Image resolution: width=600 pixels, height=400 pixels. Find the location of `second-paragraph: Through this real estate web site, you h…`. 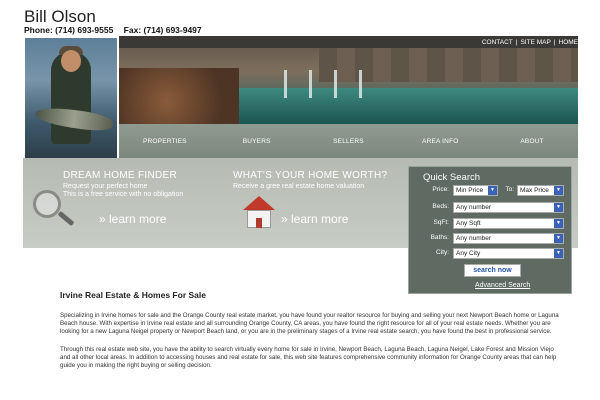

second-paragraph: Through this real estate web site, you h… is located at coordinates (308, 357).